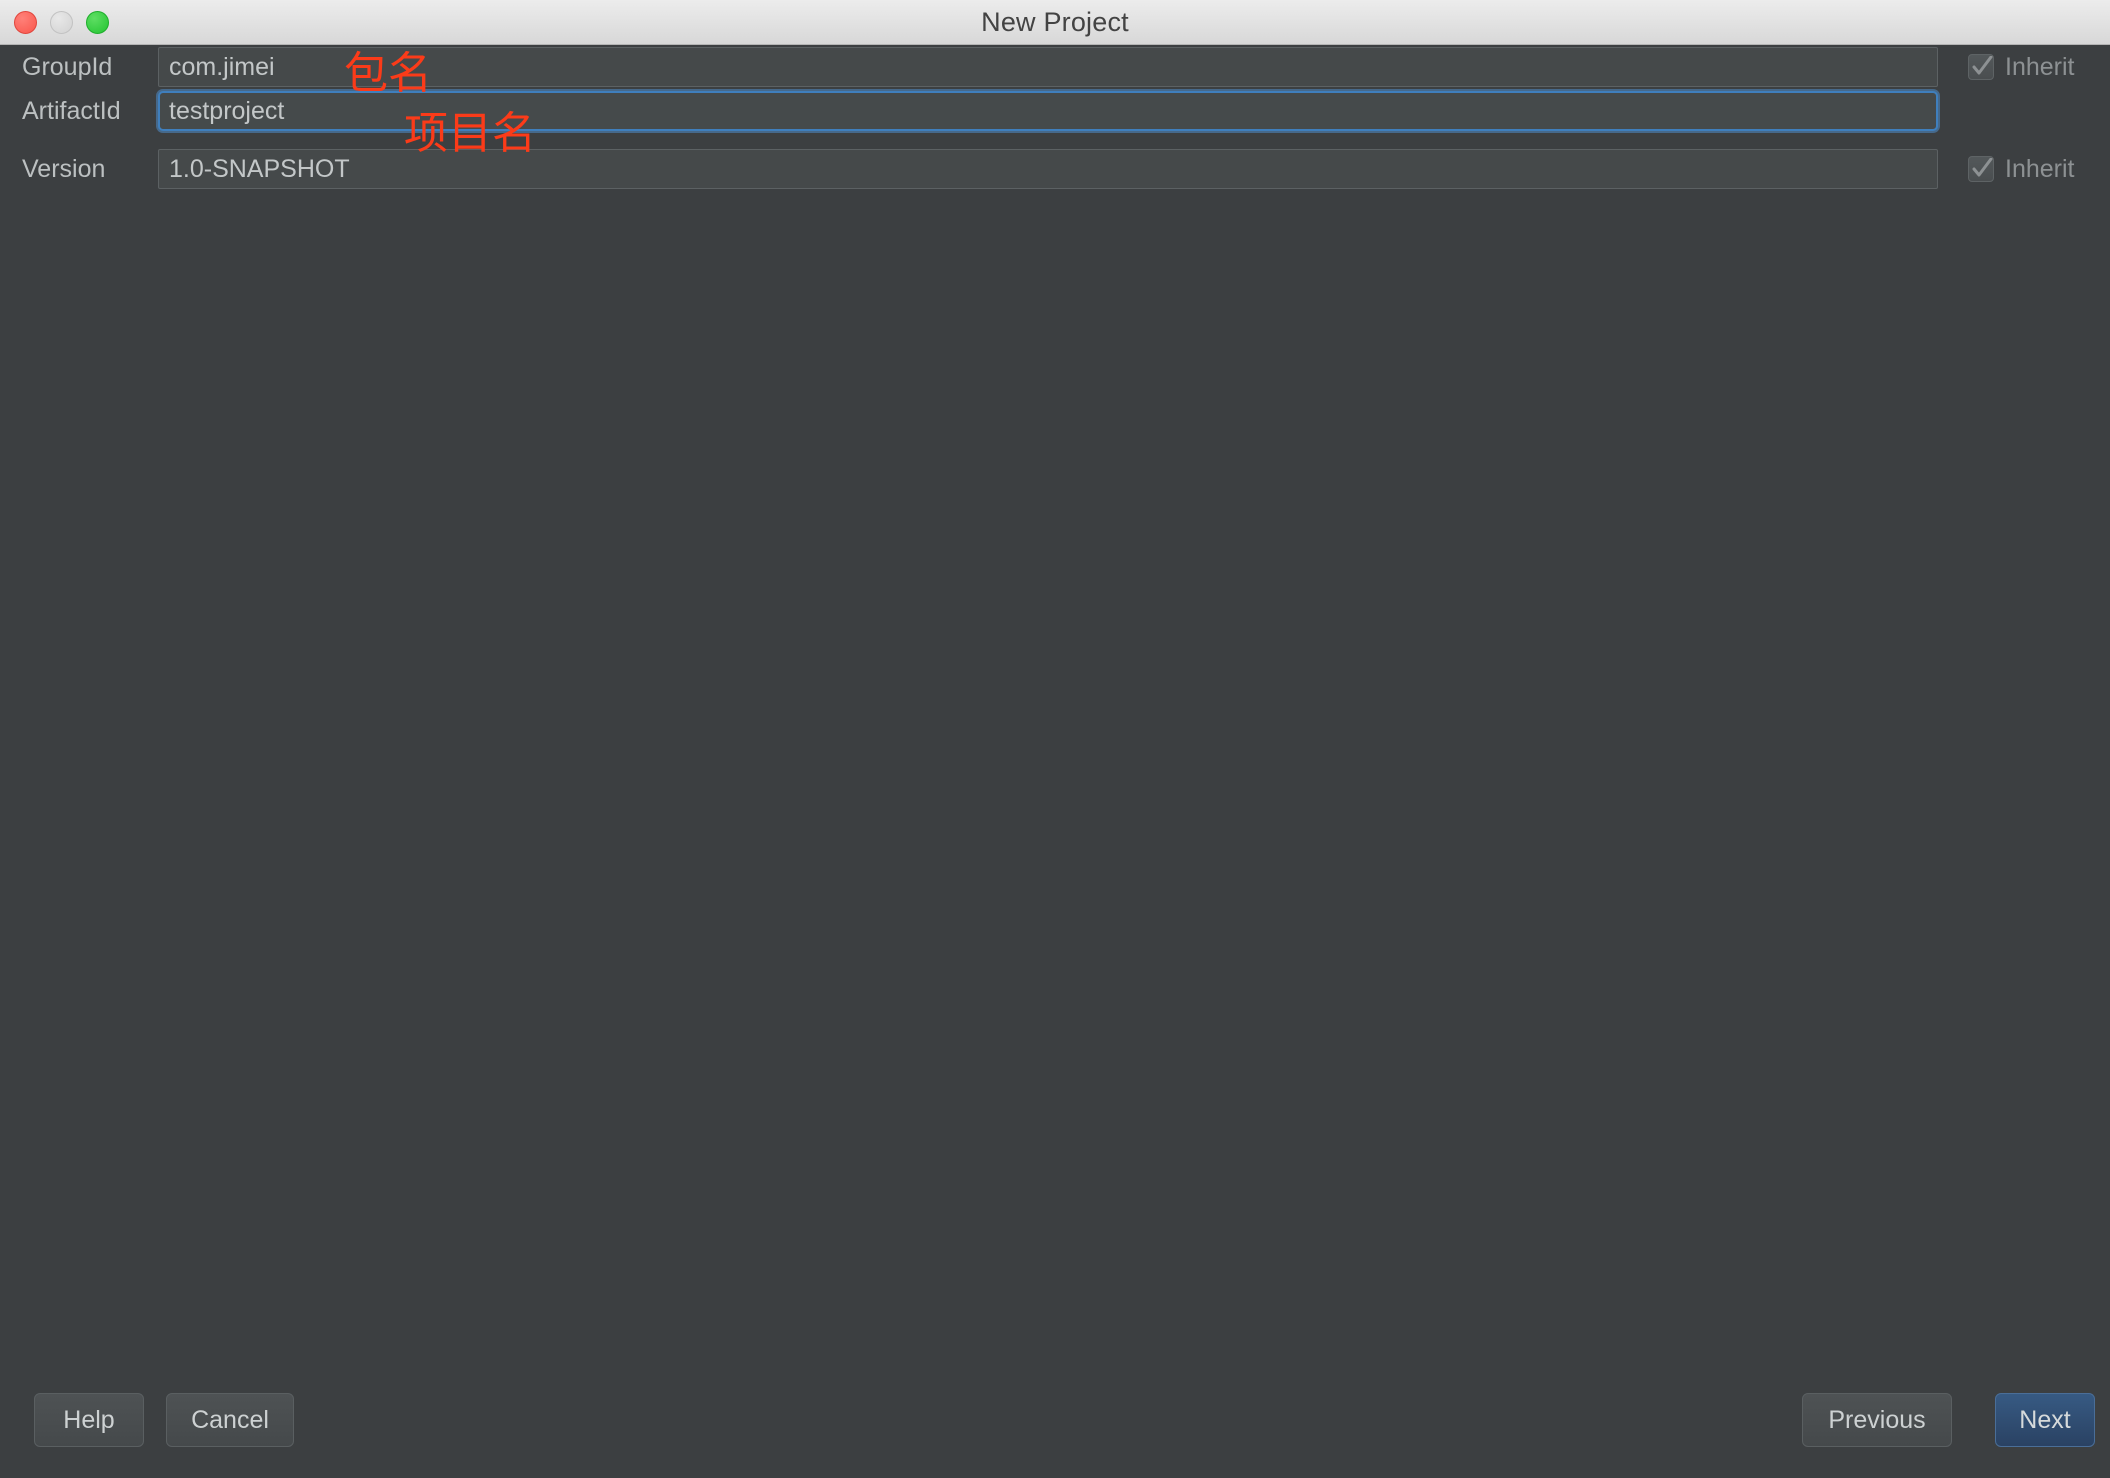  I want to click on artifactid-label: ArtifactId, so click(71, 111).